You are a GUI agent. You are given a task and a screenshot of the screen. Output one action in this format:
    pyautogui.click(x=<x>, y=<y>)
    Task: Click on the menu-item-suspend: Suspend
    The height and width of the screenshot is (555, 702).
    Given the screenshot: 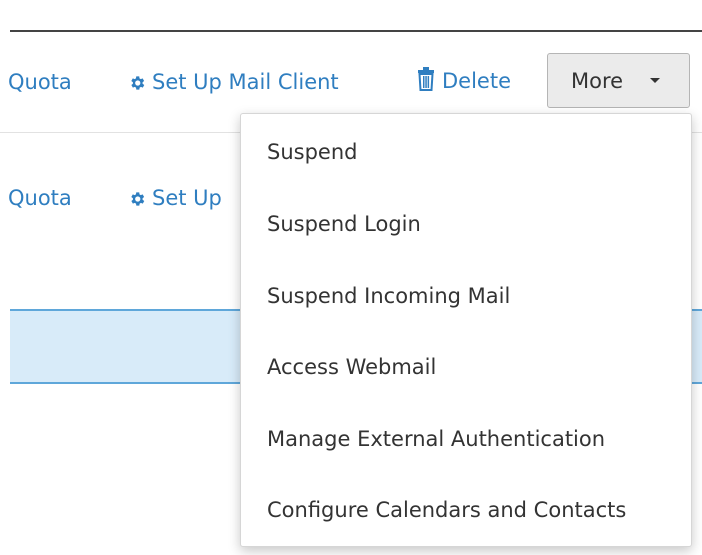 What is the action you would take?
    pyautogui.click(x=466, y=152)
    